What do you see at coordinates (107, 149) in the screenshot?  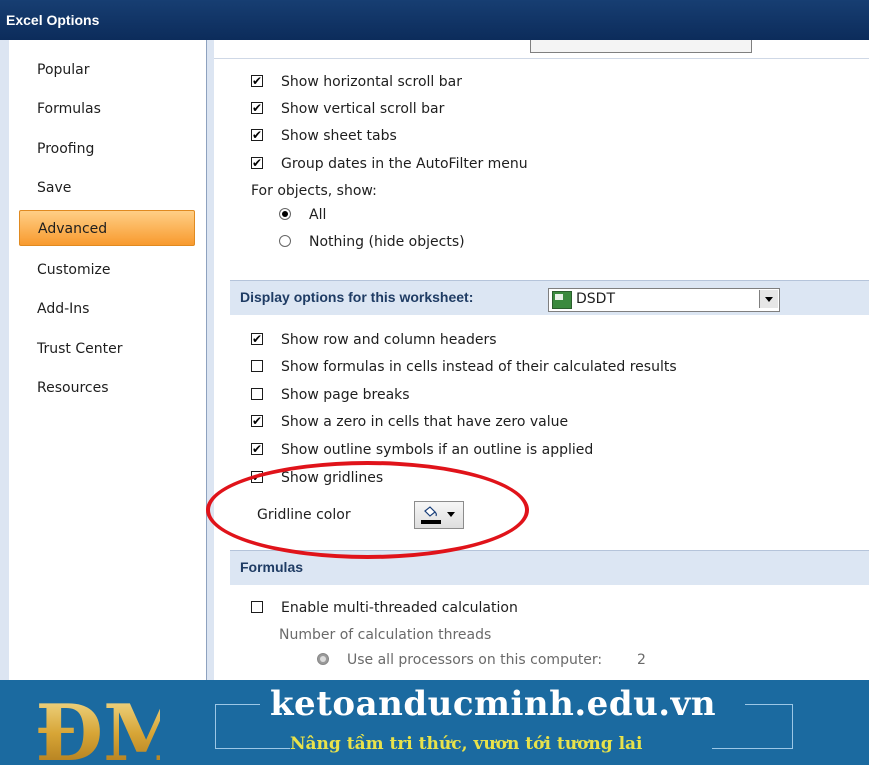 I see `sidebar-item-proofing: Proofing` at bounding box center [107, 149].